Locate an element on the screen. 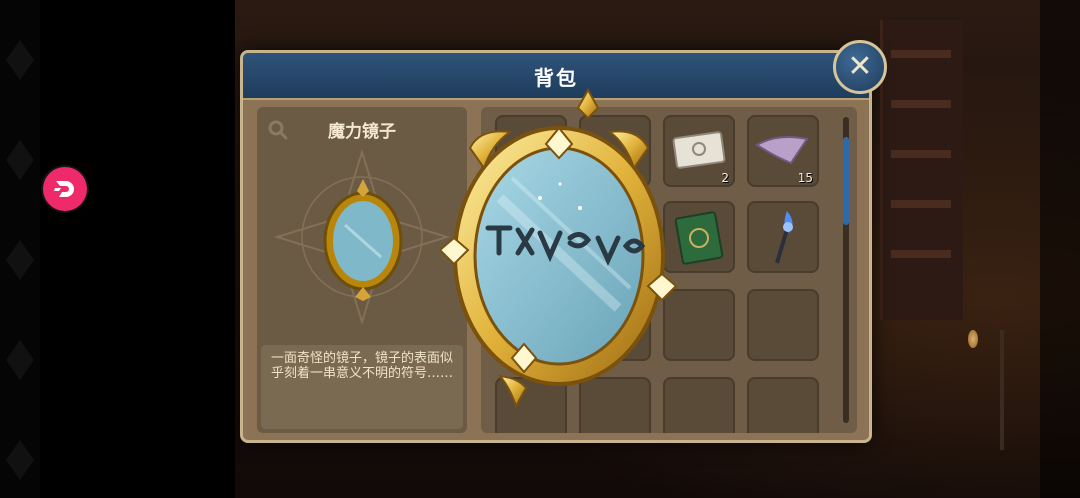  scrollbar-thumb is located at coordinates (846, 181).